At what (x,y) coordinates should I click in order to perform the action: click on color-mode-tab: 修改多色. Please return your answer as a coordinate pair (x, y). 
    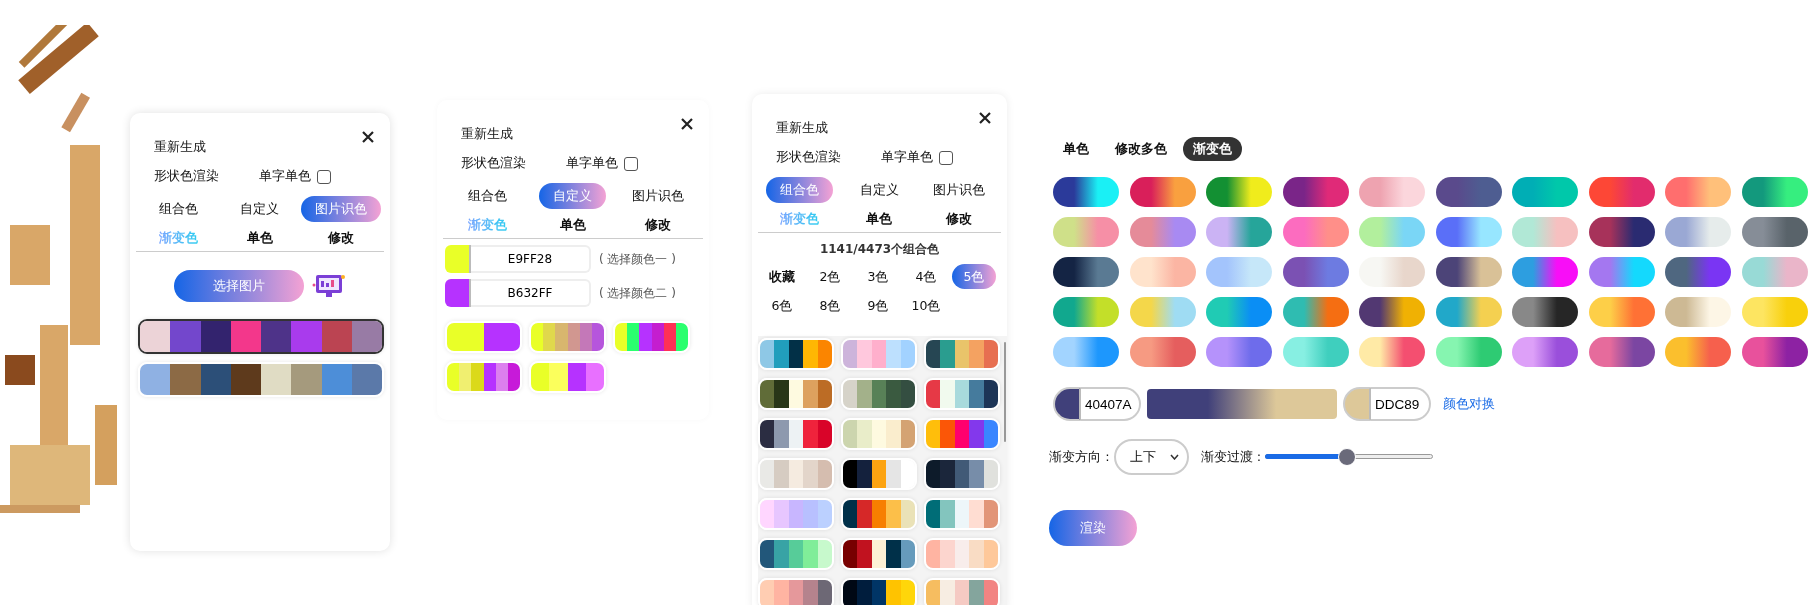
    Looking at the image, I should click on (1141, 149).